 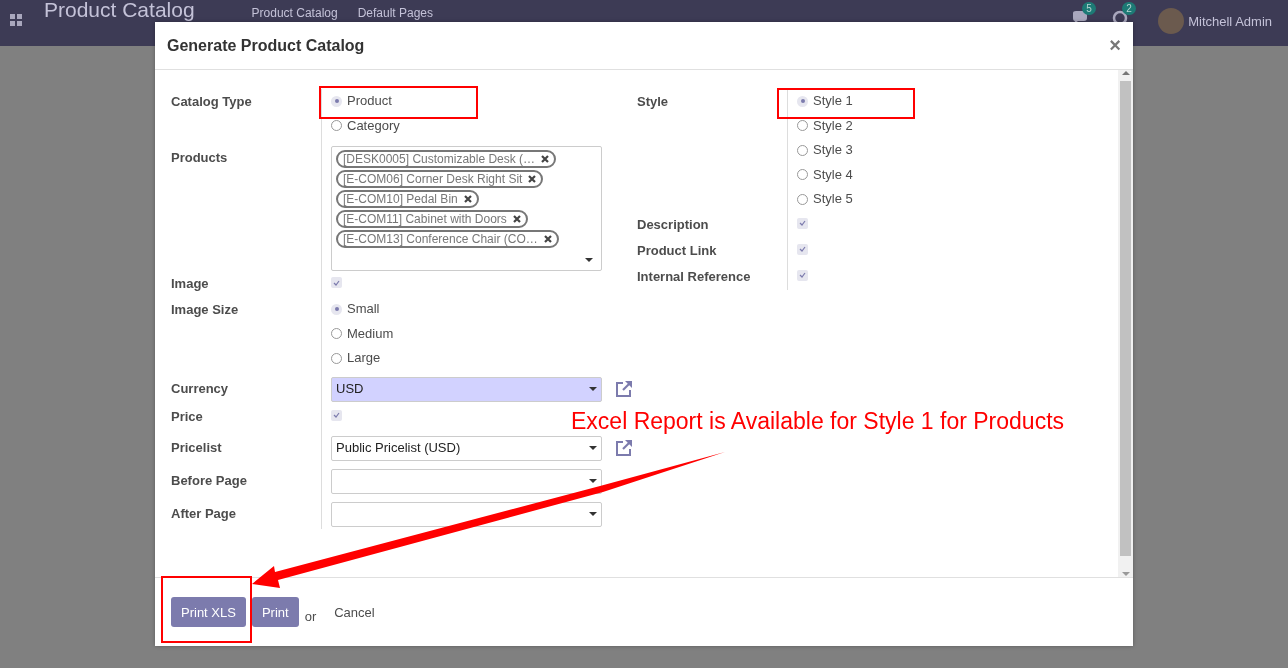 I want to click on field-label: Description, so click(x=673, y=224).